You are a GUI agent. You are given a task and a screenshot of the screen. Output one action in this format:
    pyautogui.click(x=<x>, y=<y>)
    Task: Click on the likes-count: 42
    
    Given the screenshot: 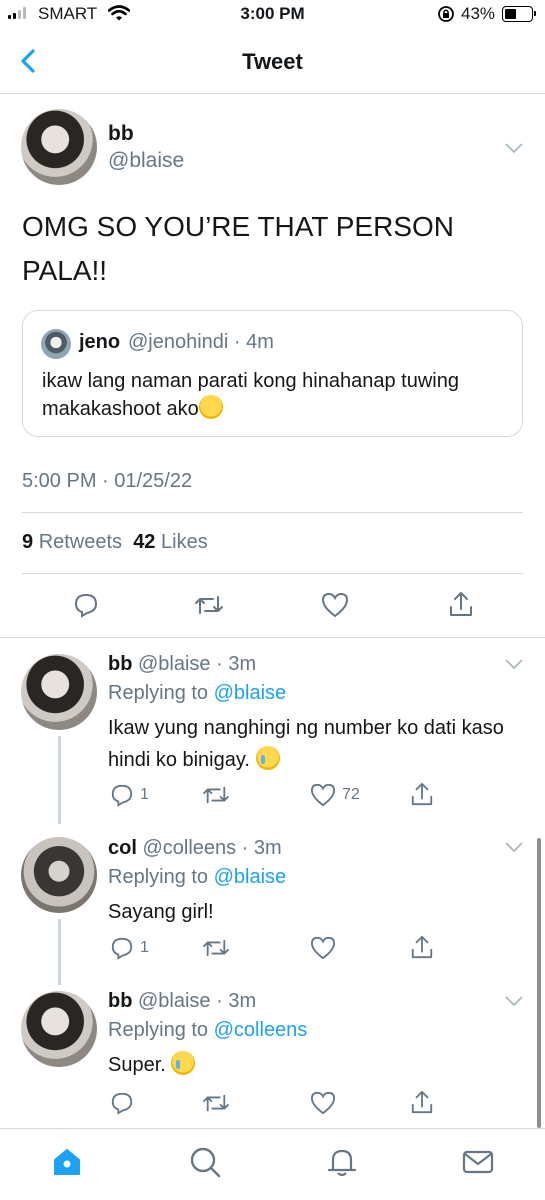 What is the action you would take?
    pyautogui.click(x=144, y=542)
    